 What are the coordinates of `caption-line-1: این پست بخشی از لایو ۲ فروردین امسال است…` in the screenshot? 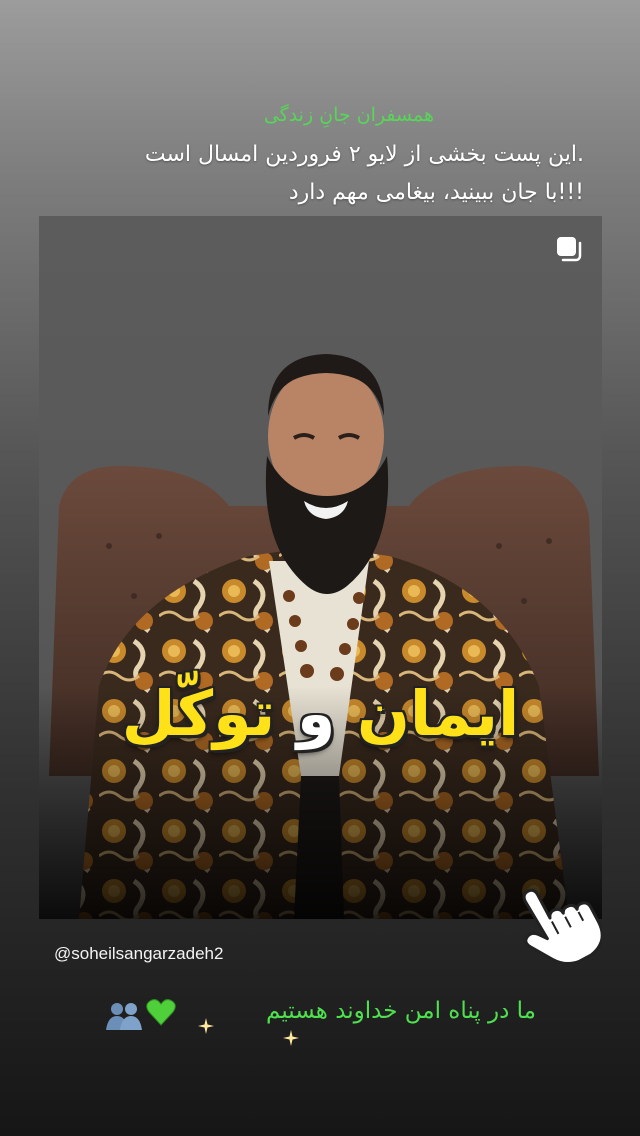 It's located at (364, 154).